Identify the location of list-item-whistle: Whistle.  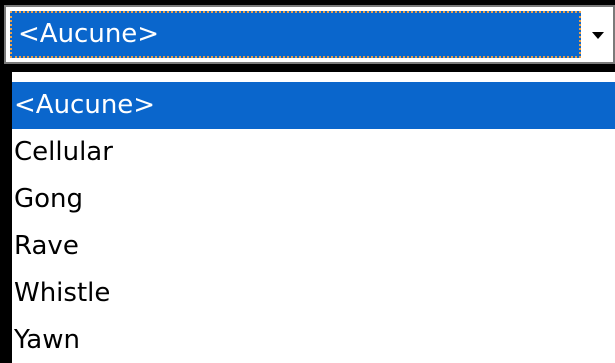
(313, 293).